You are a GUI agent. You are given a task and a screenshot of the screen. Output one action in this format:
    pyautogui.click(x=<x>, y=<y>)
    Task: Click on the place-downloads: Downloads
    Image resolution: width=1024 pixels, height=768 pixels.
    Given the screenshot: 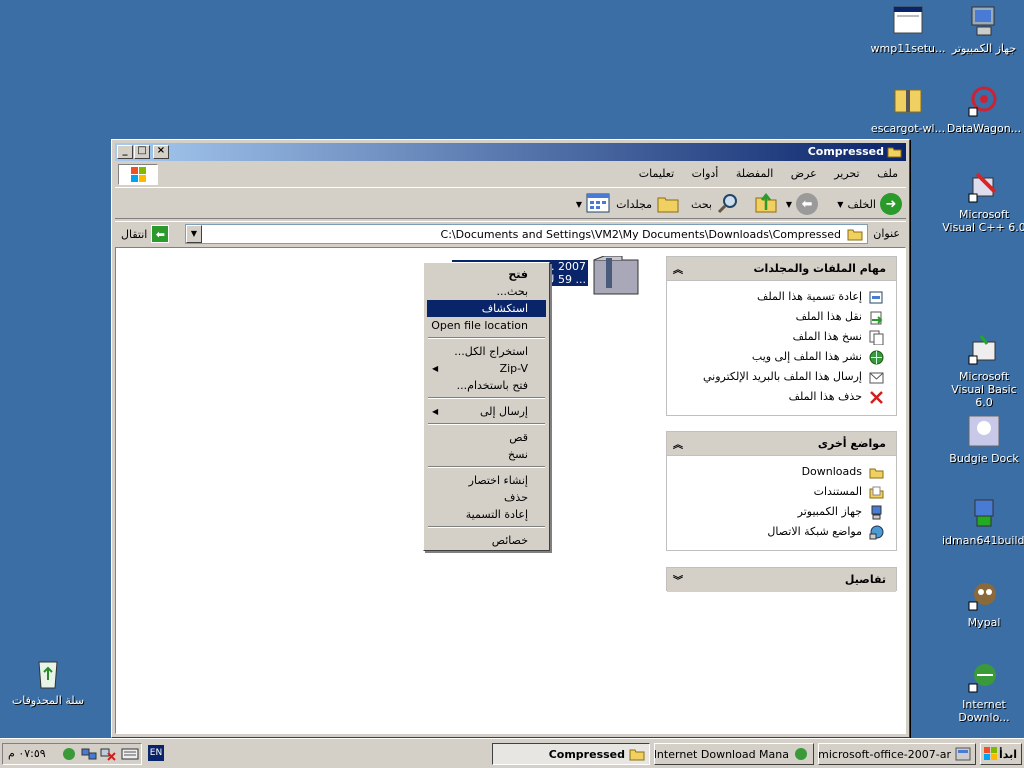 What is the action you would take?
    pyautogui.click(x=781, y=472)
    